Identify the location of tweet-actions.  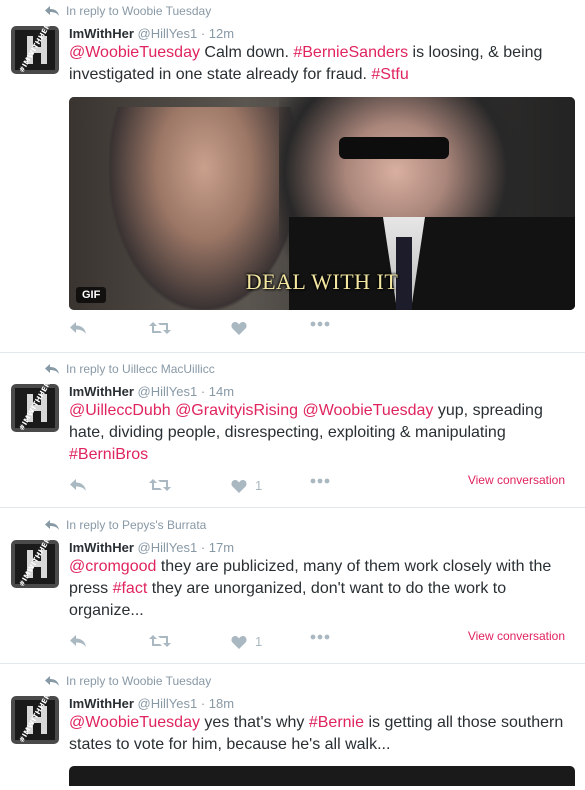
(322, 331).